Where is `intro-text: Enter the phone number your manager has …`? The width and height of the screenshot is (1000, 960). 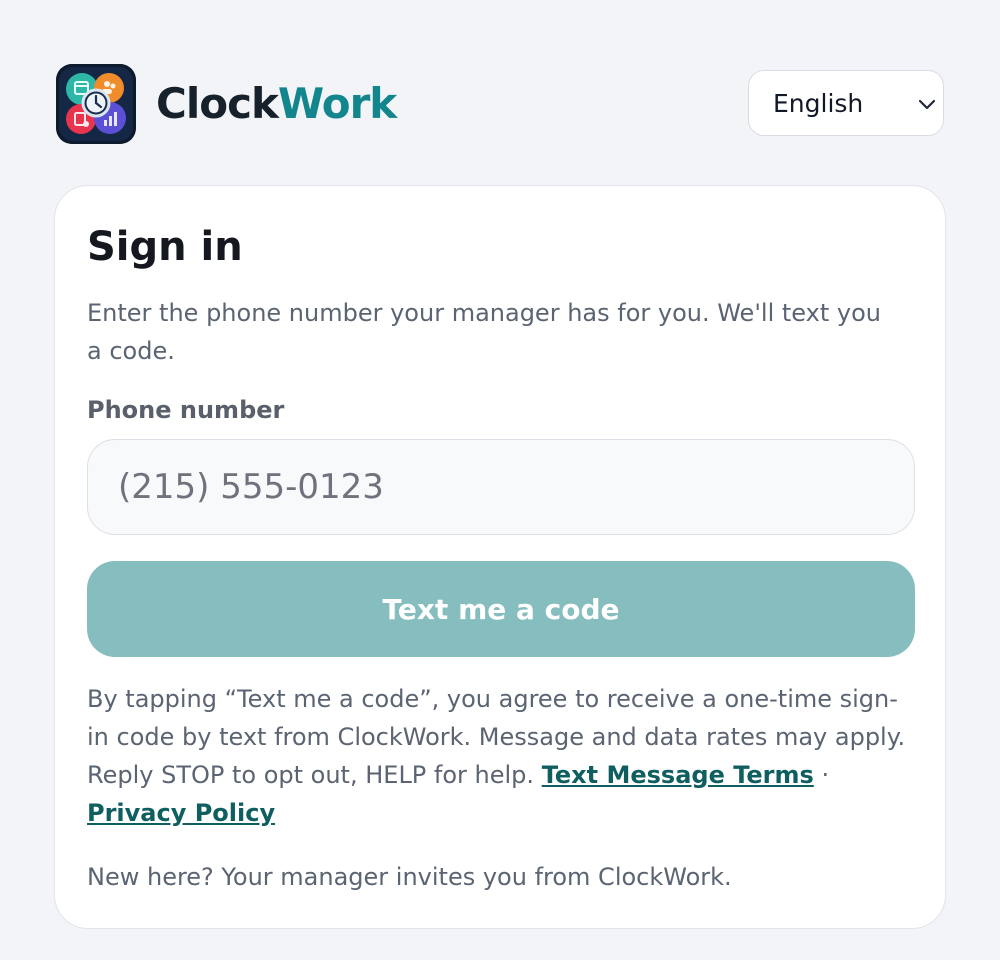
intro-text: Enter the phone number your manager has … is located at coordinates (484, 332).